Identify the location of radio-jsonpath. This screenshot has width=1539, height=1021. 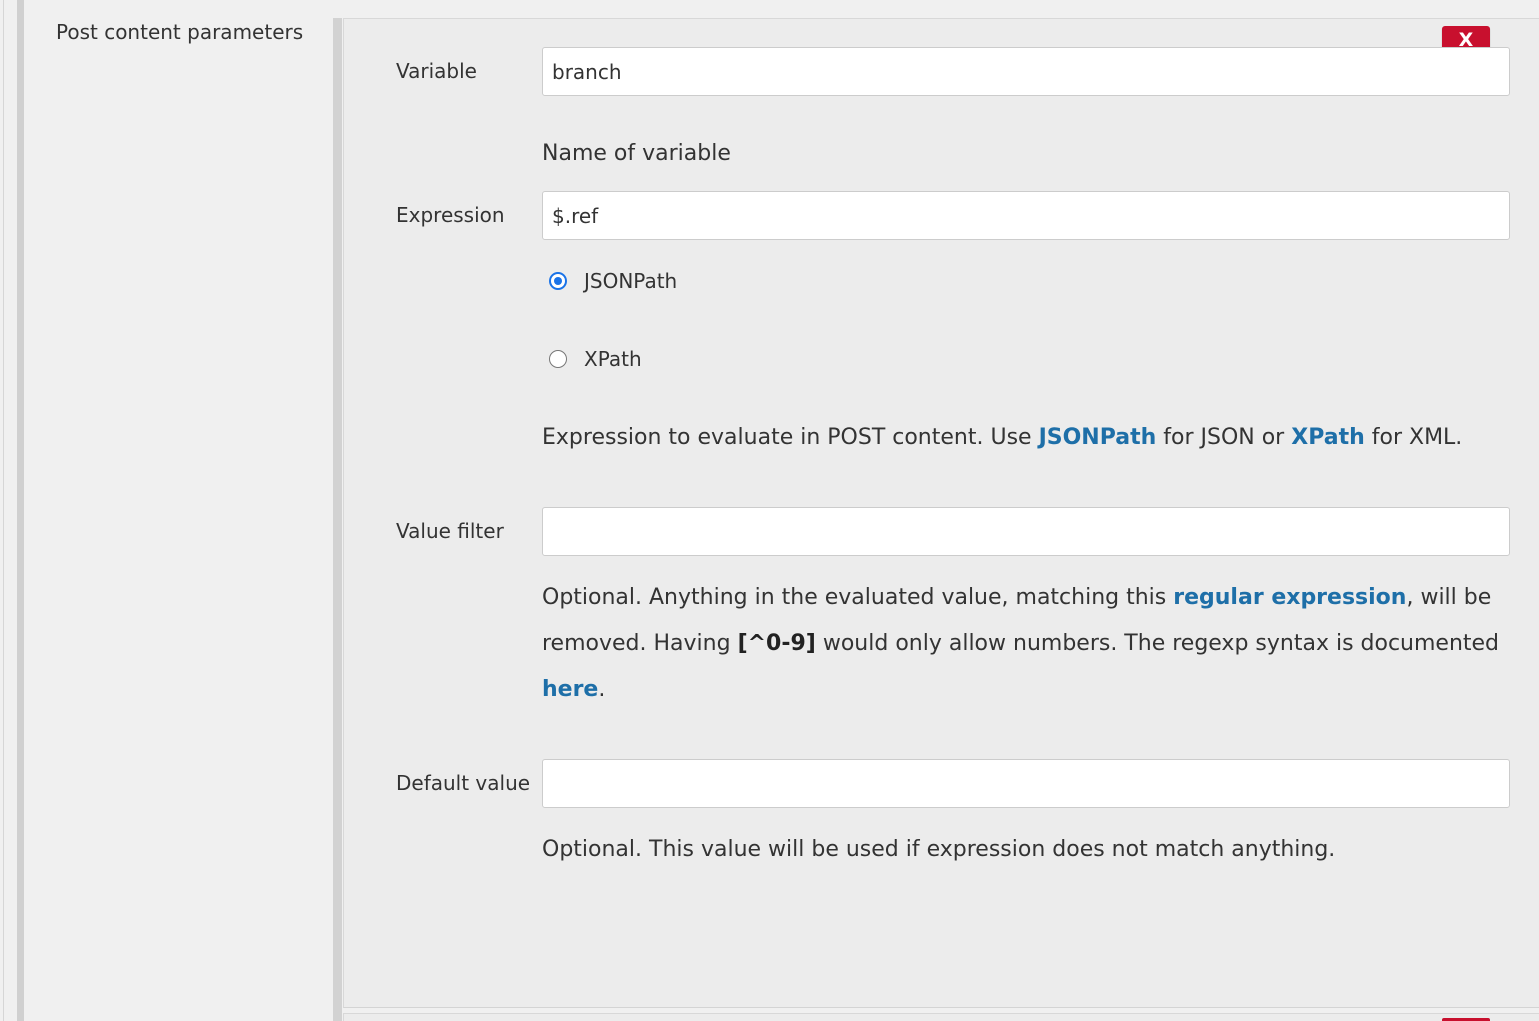
(558, 281).